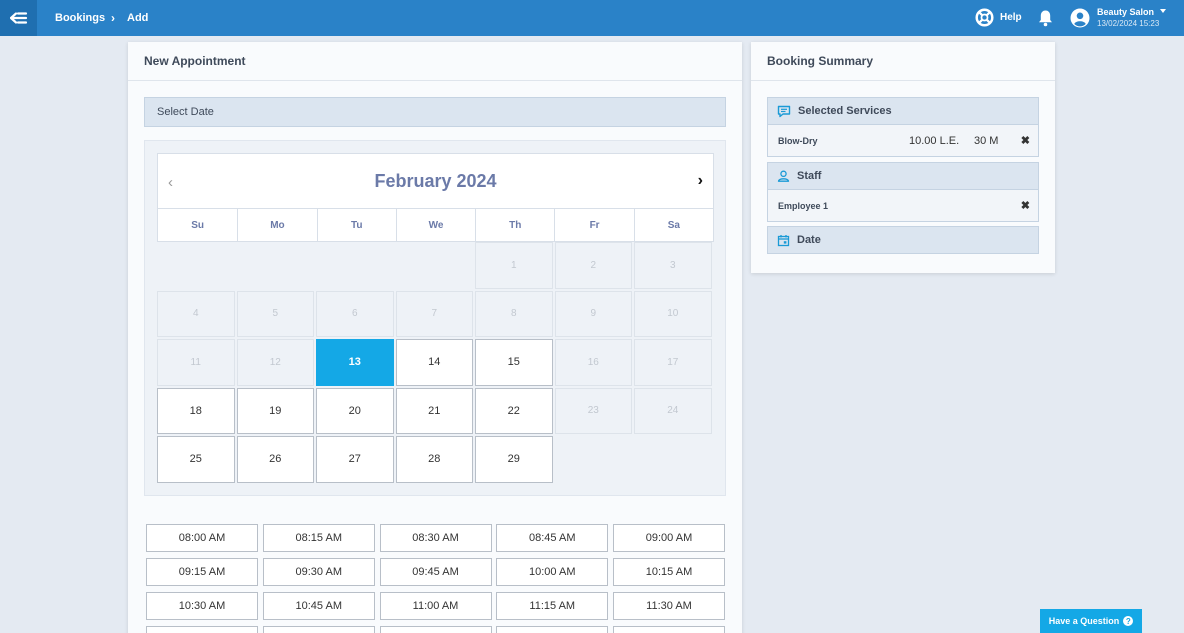 Image resolution: width=1184 pixels, height=633 pixels. Describe the element at coordinates (593, 225) in the screenshot. I see `weekday-label: Fr` at that location.